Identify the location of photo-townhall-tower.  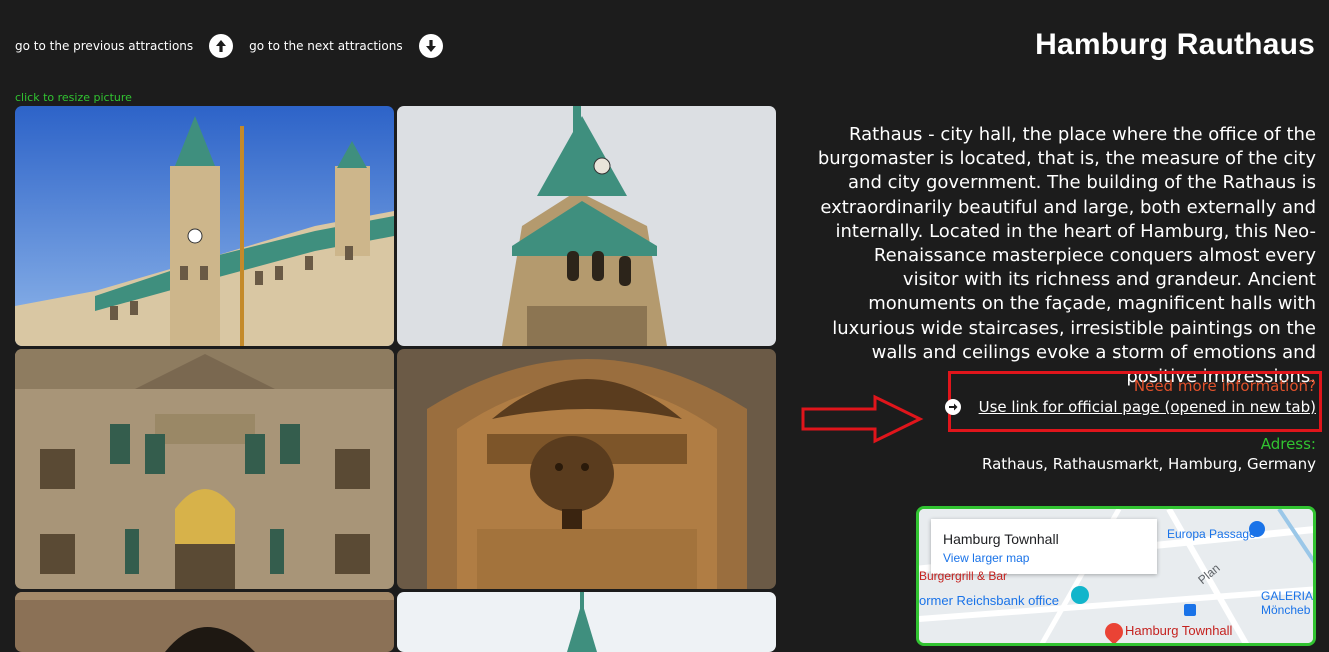
(586, 226).